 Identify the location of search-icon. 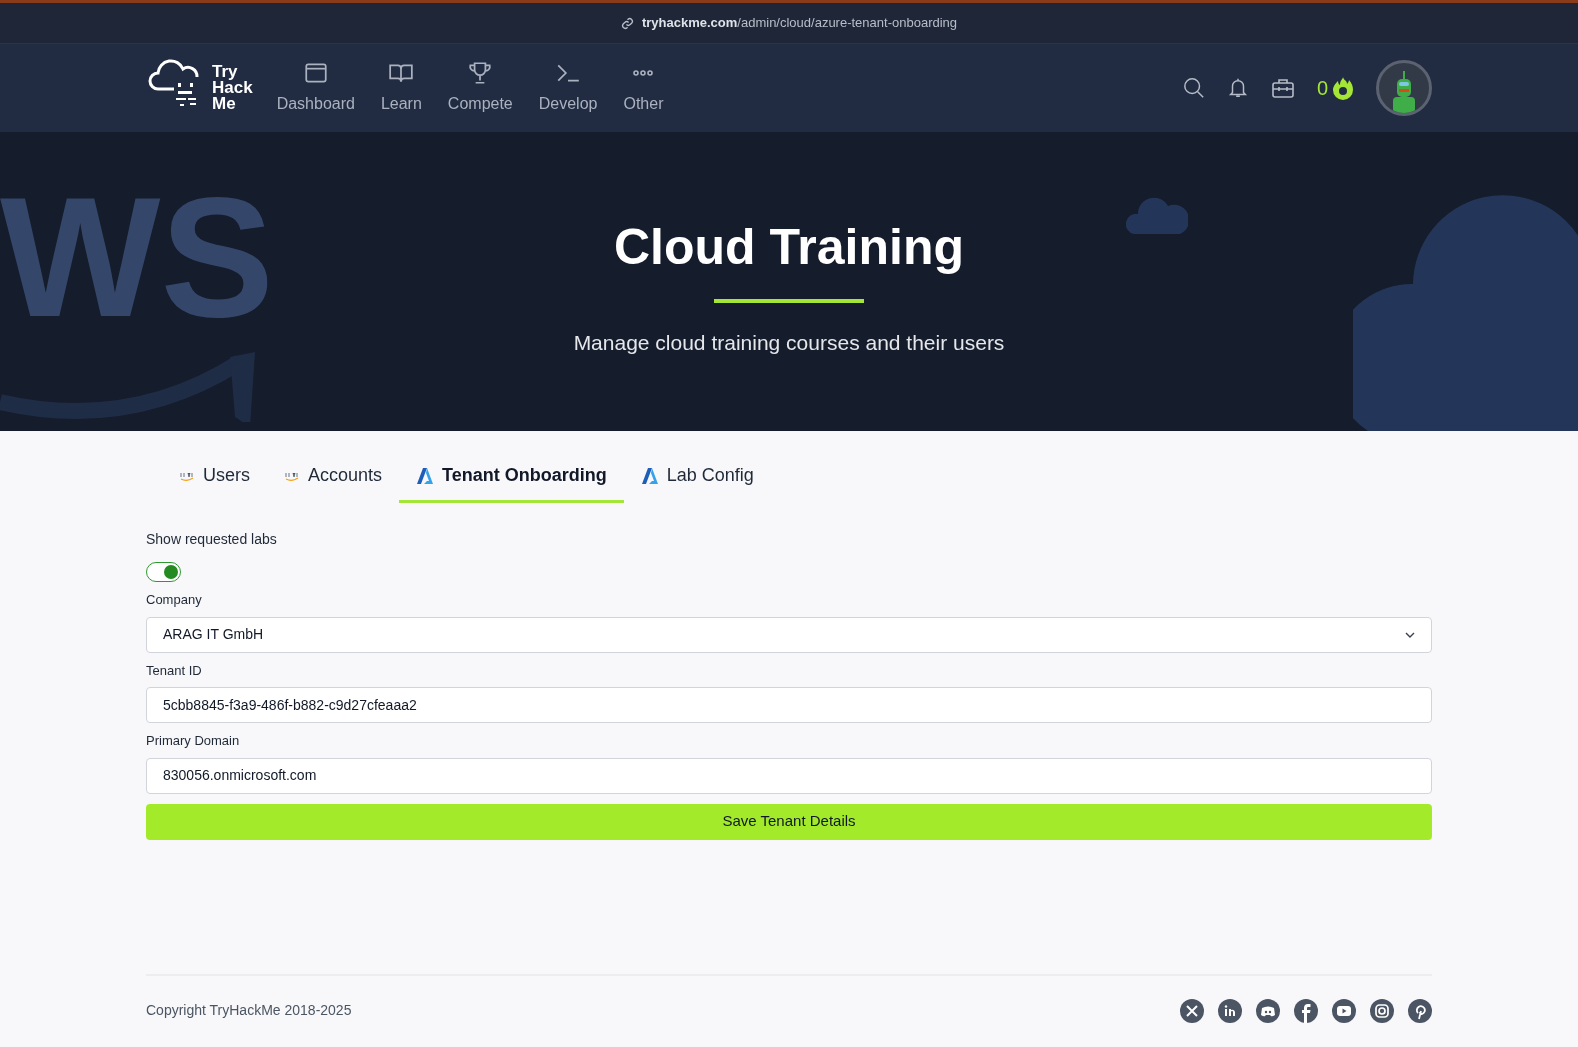
(1193, 88).